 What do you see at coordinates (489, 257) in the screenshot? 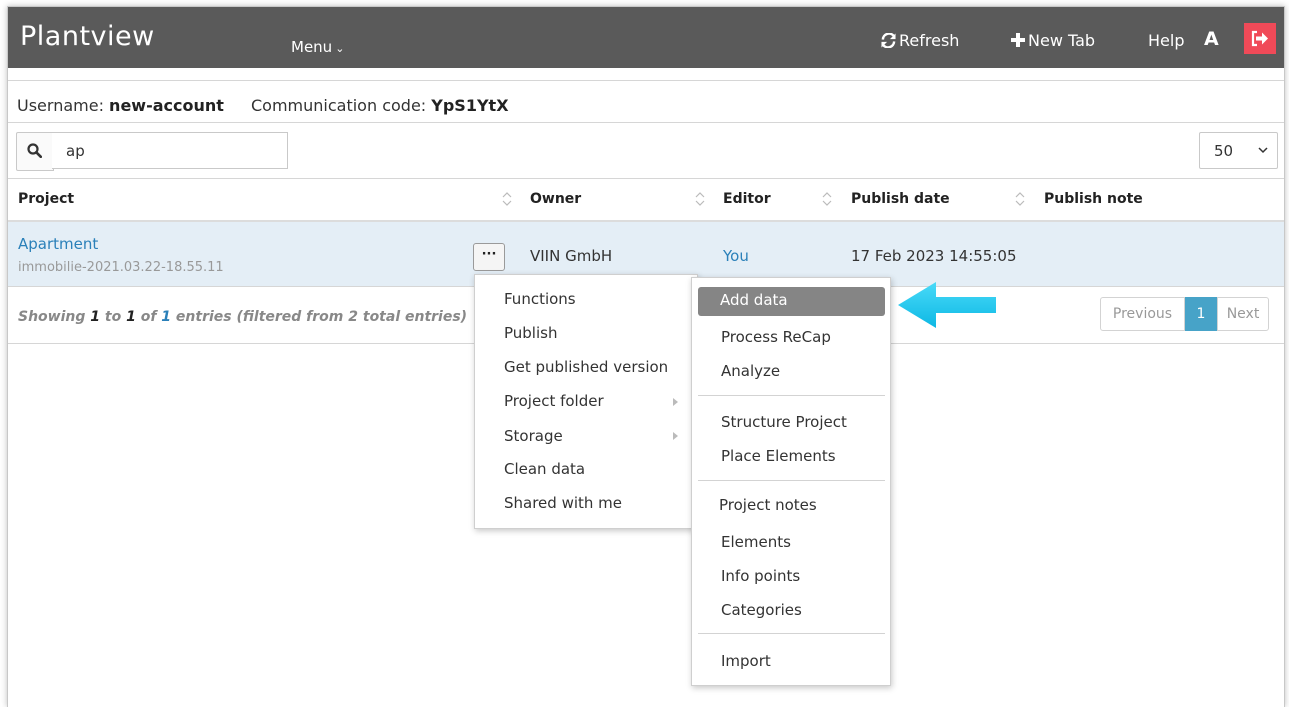
I see `row-actions-button: ···` at bounding box center [489, 257].